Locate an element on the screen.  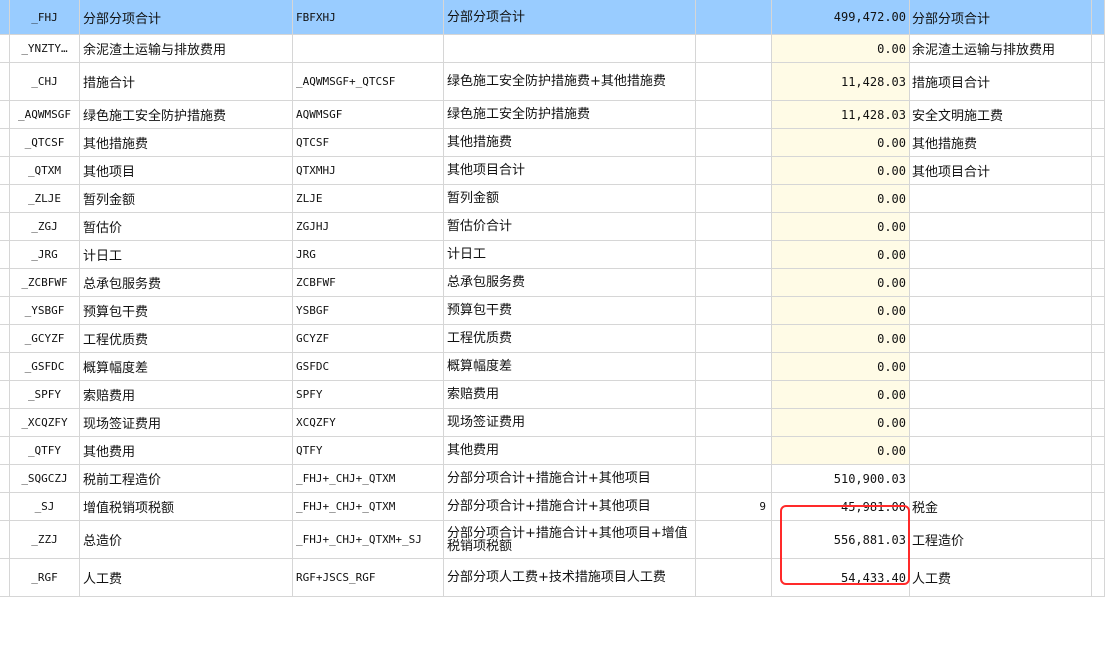
desc-cell: 预算包干费 is located at coordinates (570, 310).